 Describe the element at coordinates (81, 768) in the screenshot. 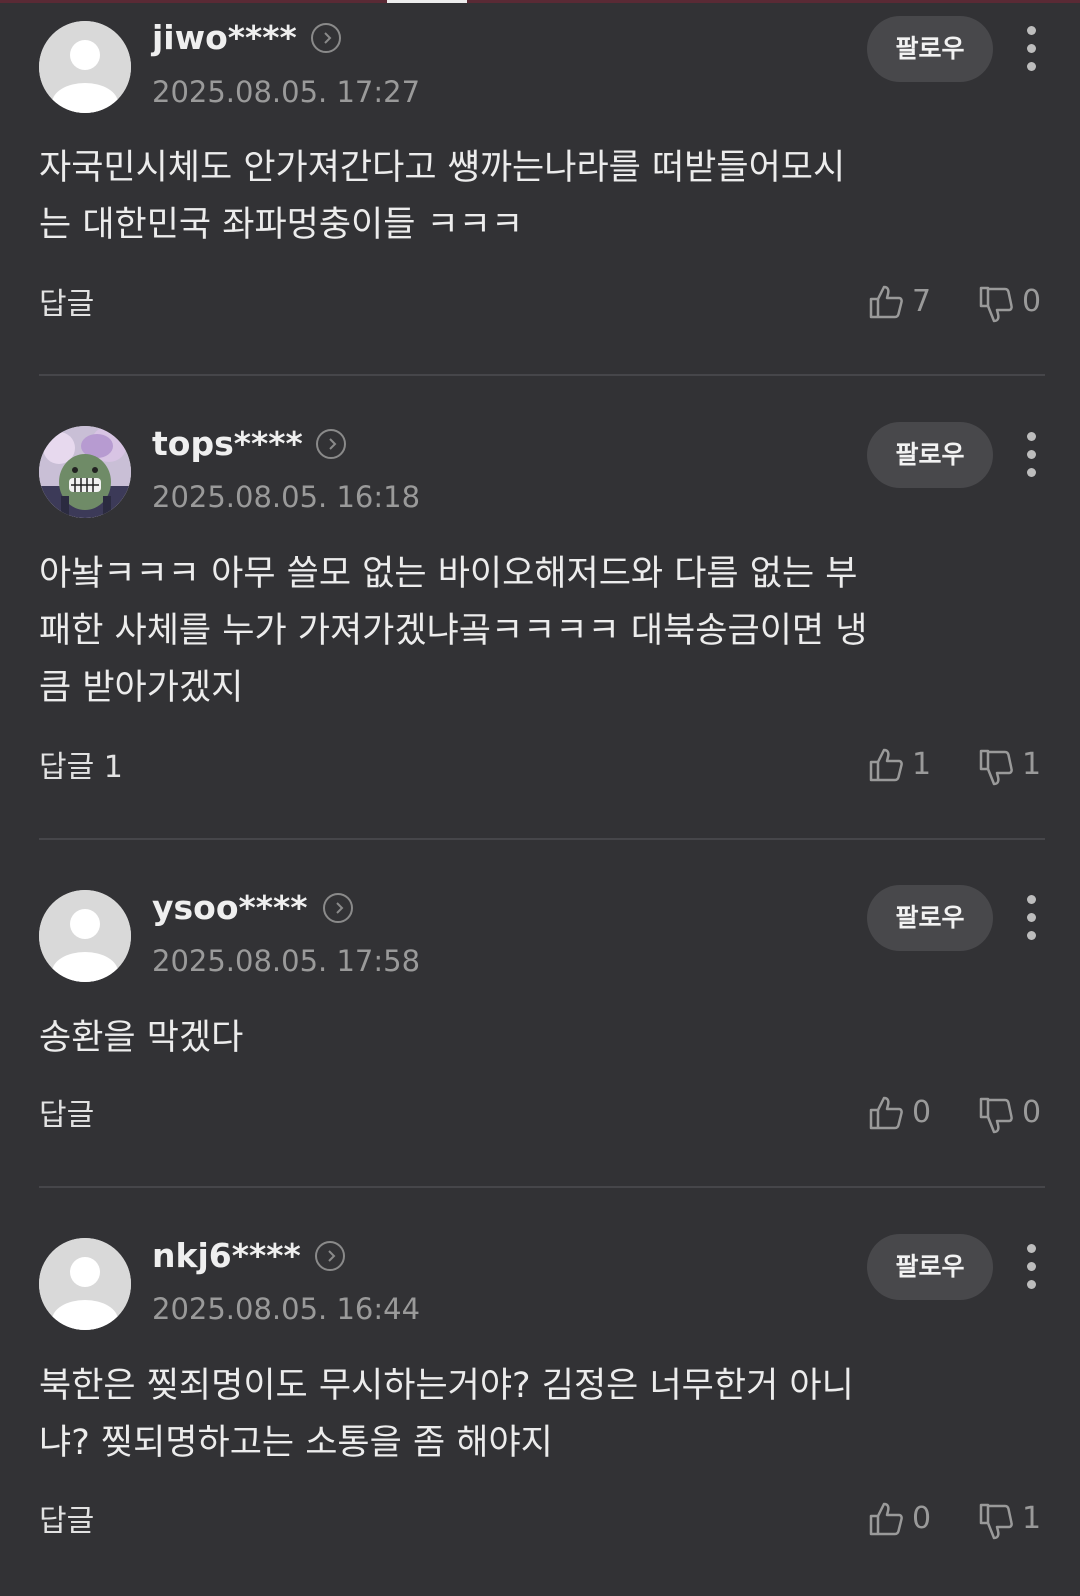

I see `reply-button: 답글 1` at that location.